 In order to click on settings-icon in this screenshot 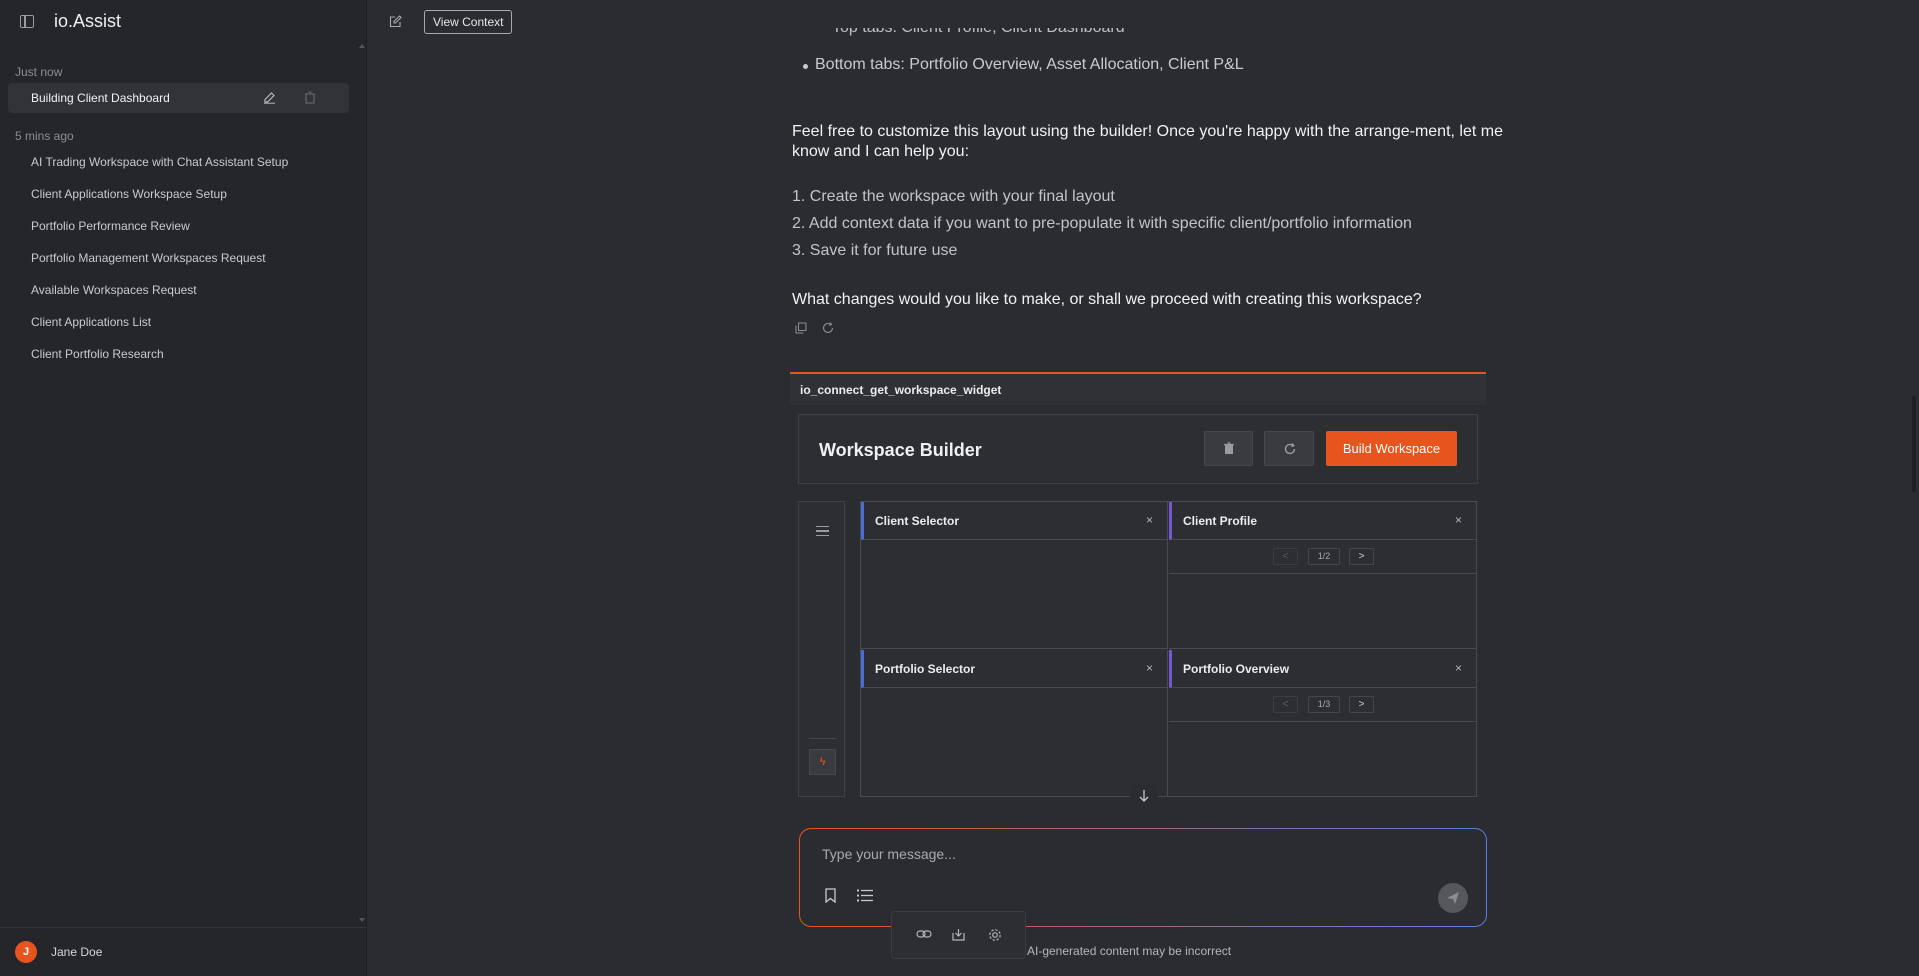, I will do `click(995, 935)`.